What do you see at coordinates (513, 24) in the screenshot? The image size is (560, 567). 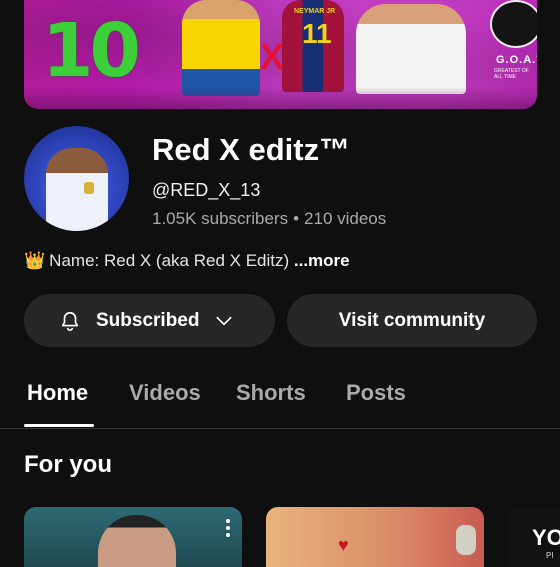 I see `goat-logo` at bounding box center [513, 24].